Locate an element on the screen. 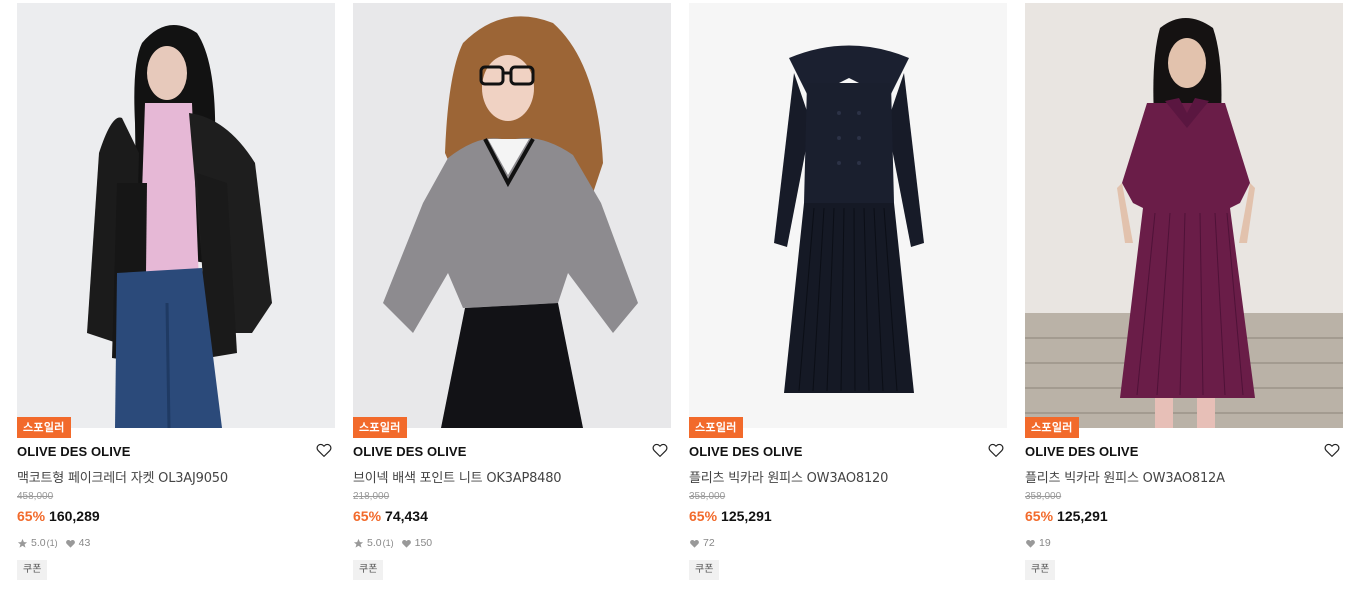 The width and height of the screenshot is (1346, 603). original-price: 458,000 is located at coordinates (35, 496).